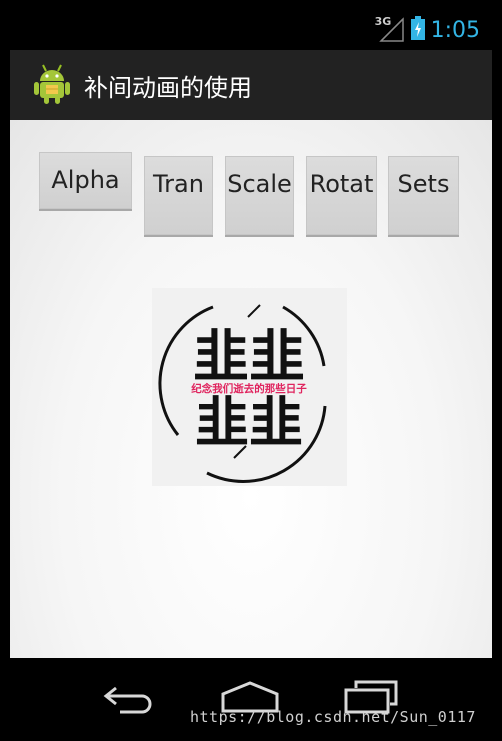 The image size is (502, 741). Describe the element at coordinates (178, 195) in the screenshot. I see `tran-button: Tran` at that location.